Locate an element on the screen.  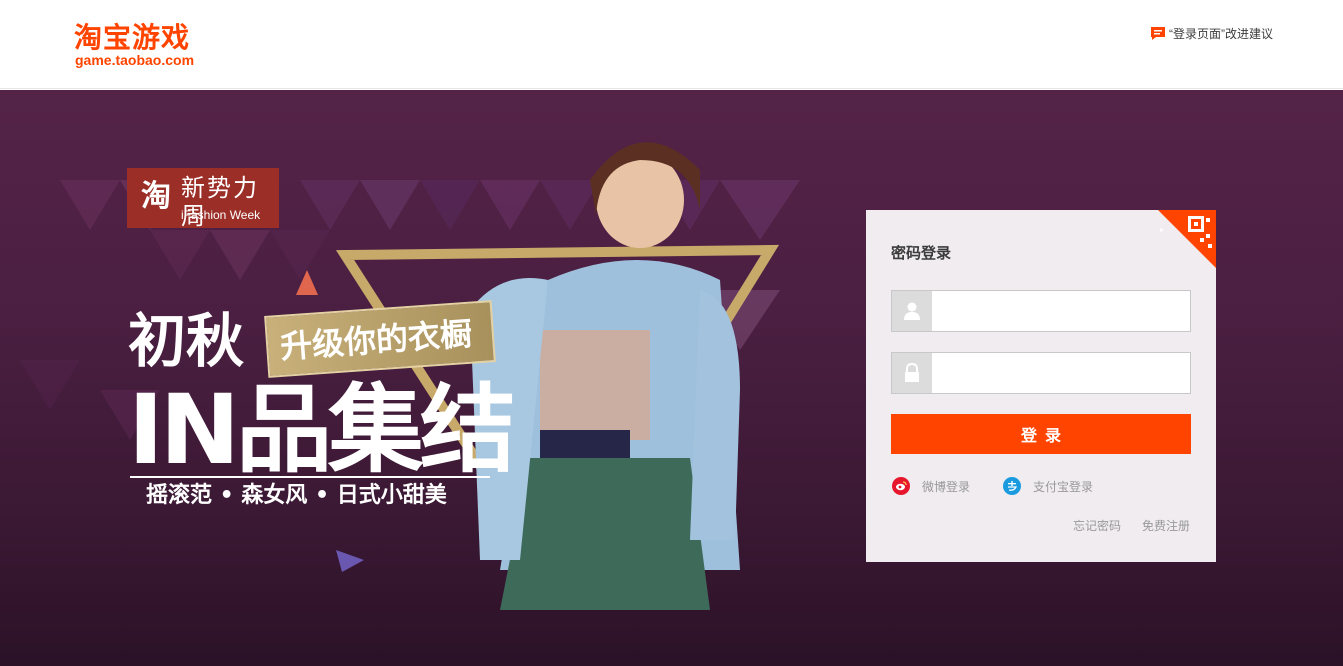
headline-season: 初秋 is located at coordinates (186, 341).